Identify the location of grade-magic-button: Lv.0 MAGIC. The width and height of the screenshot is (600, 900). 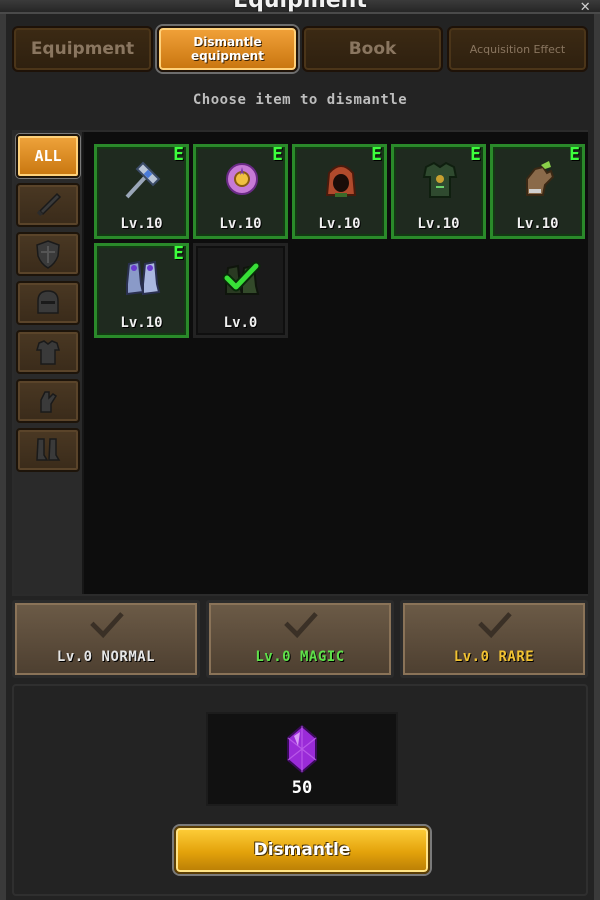
(300, 639).